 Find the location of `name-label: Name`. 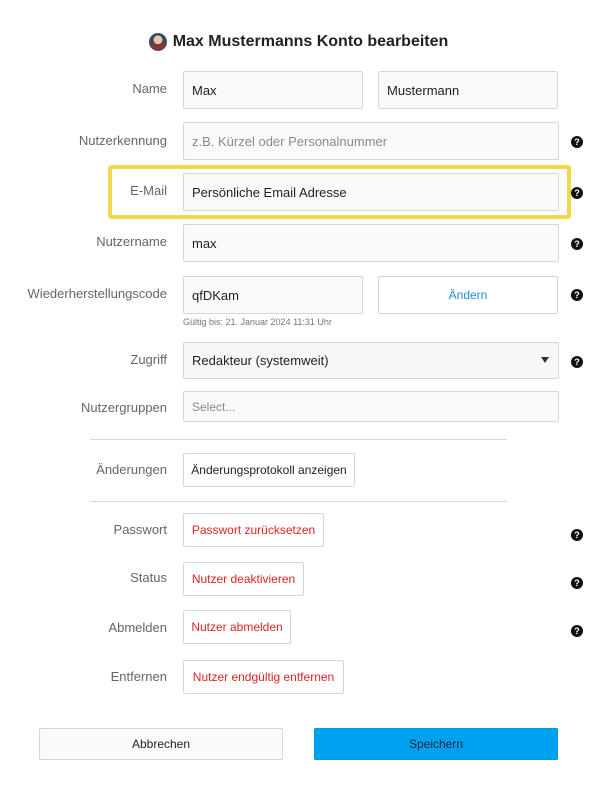

name-label: Name is located at coordinates (149, 88).